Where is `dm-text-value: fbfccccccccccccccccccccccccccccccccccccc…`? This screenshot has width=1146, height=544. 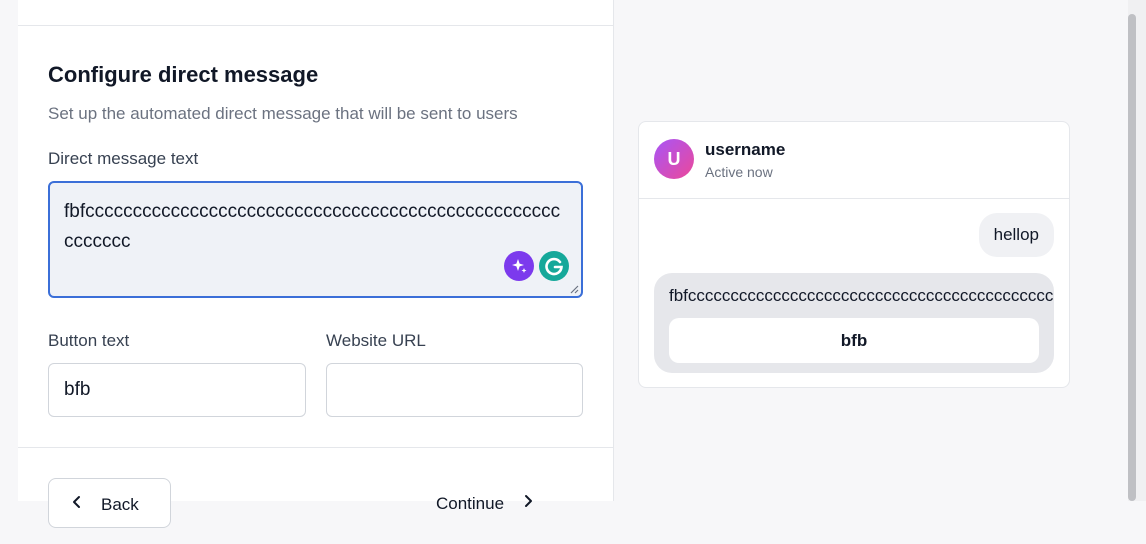 dm-text-value: fbfccccccccccccccccccccccccccccccccccccc… is located at coordinates (312, 226).